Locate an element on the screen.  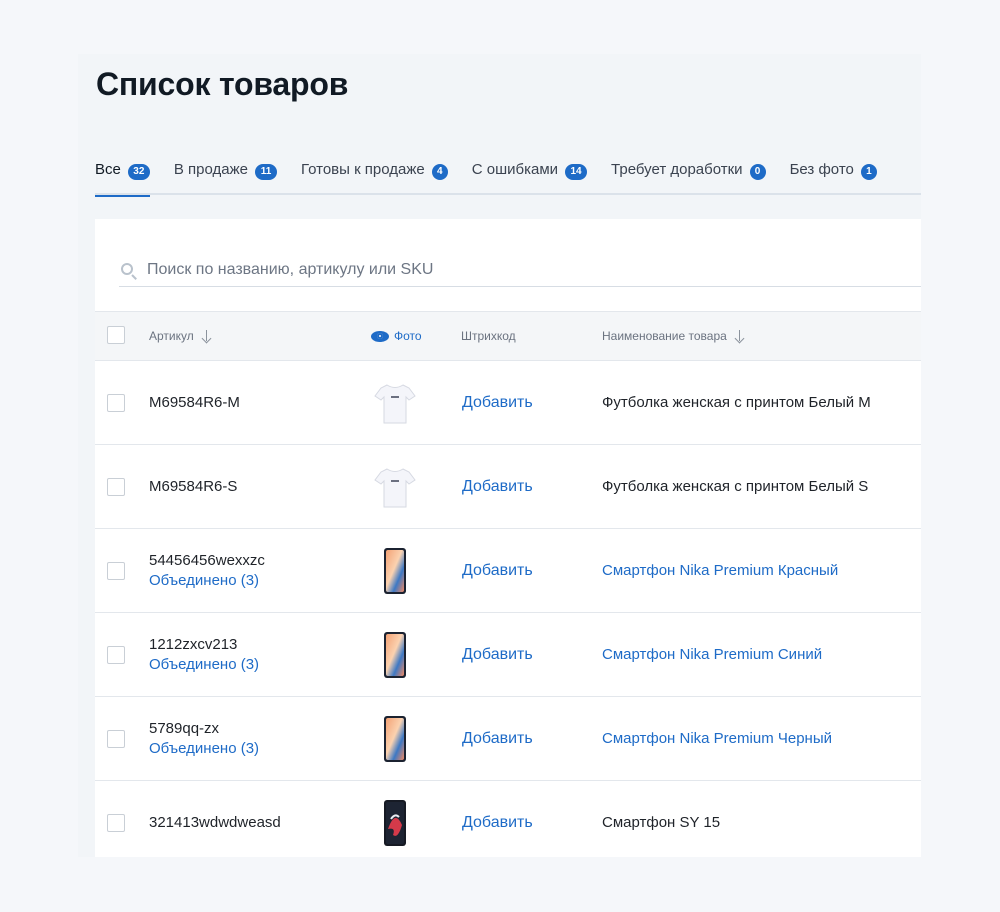
product-name: Футболка женская с принтом Белый S is located at coordinates (735, 486).